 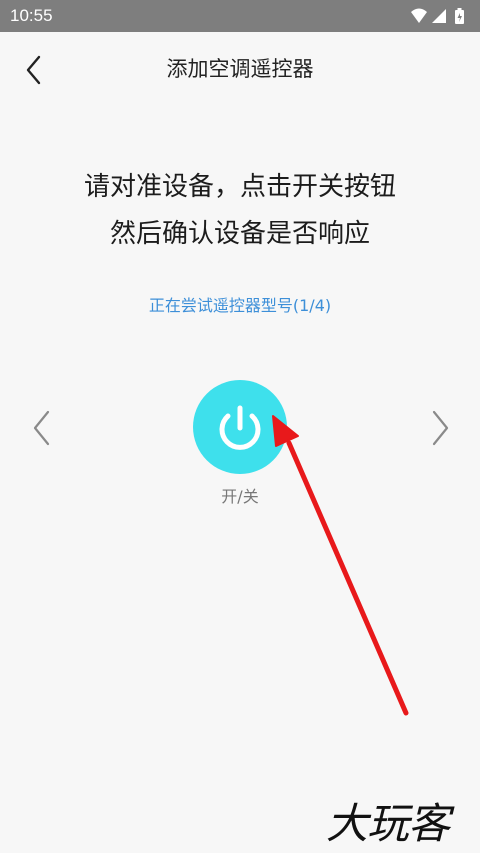 I want to click on power-icon, so click(x=240, y=427).